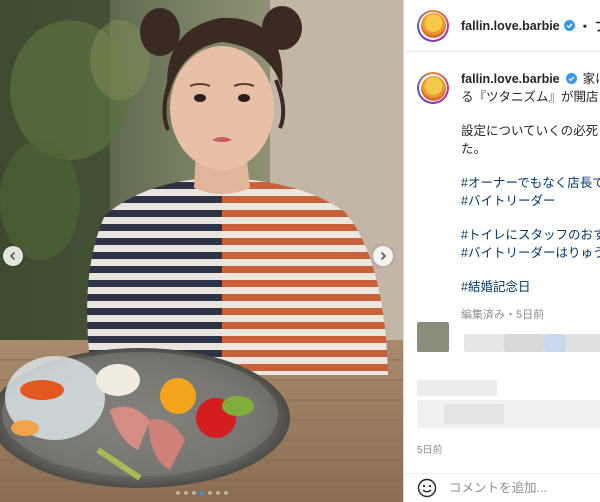 This screenshot has height=502, width=600. What do you see at coordinates (433, 337) in the screenshot?
I see `blurred-comment-avatar` at bounding box center [433, 337].